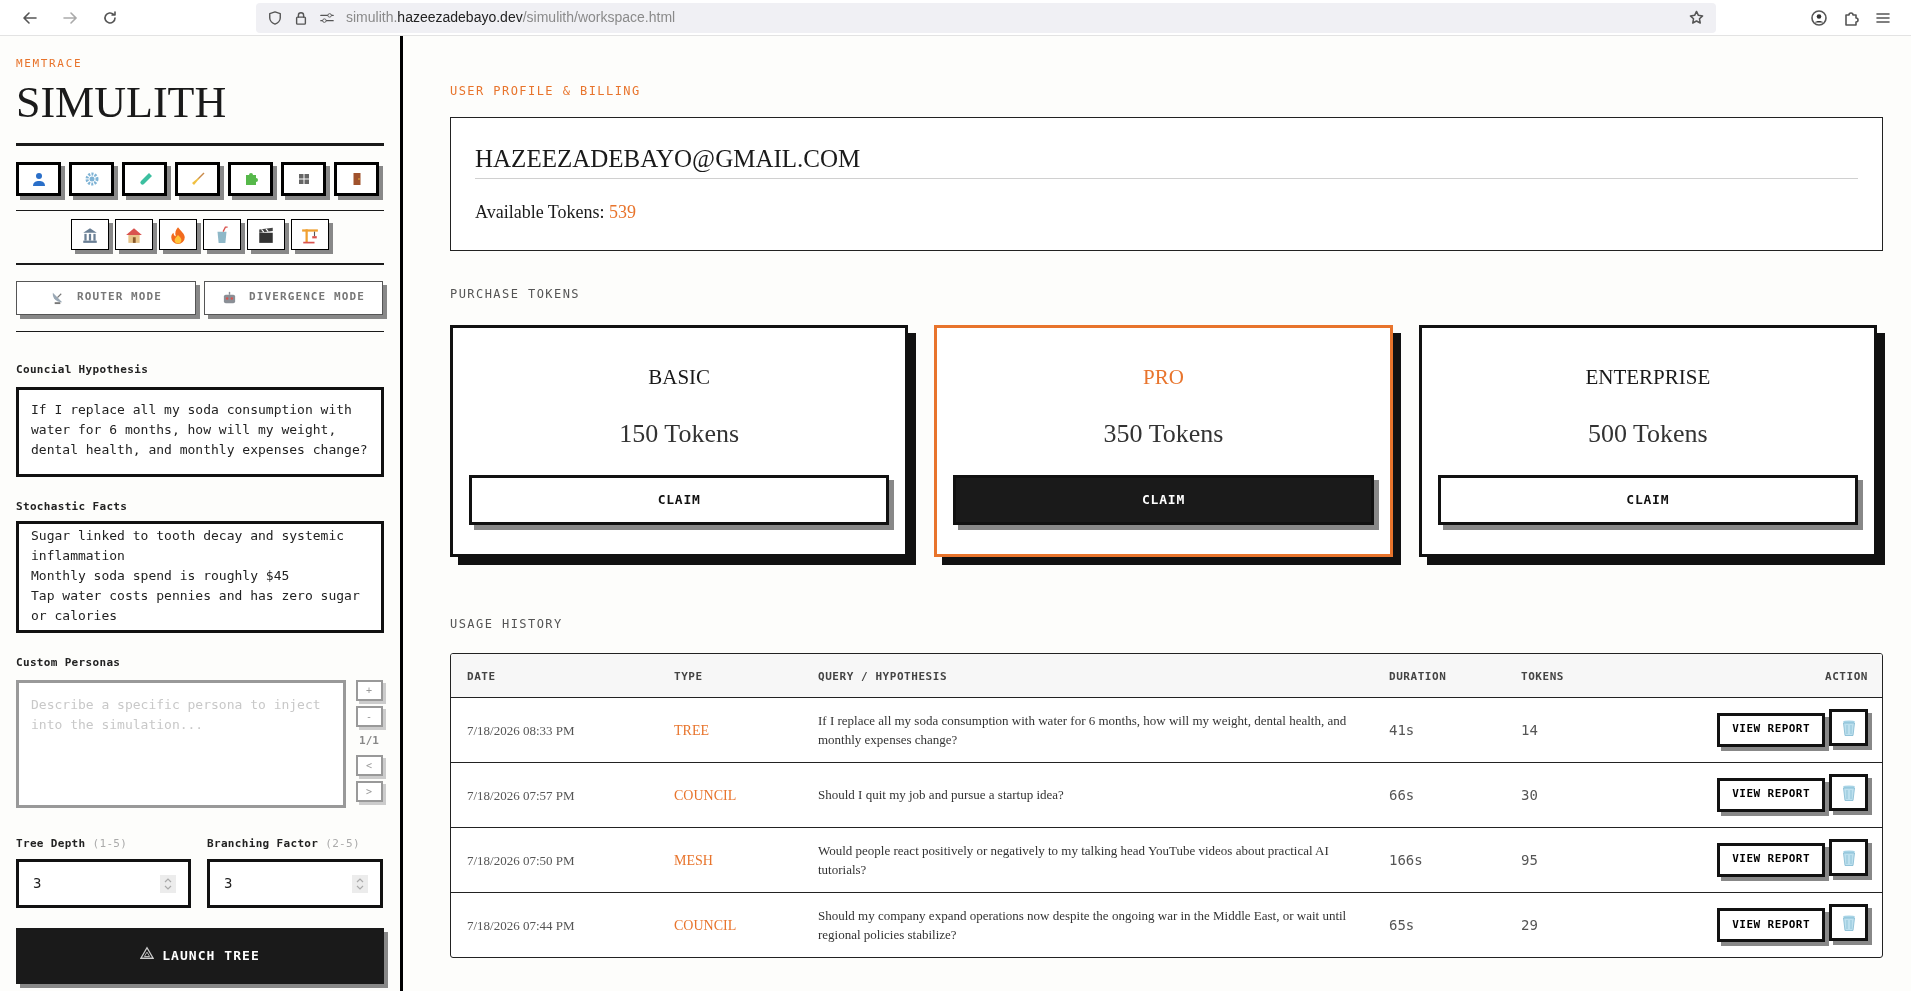 This screenshot has height=991, width=1911. What do you see at coordinates (679, 433) in the screenshot?
I see `plan-tokens: 150 Tokens` at bounding box center [679, 433].